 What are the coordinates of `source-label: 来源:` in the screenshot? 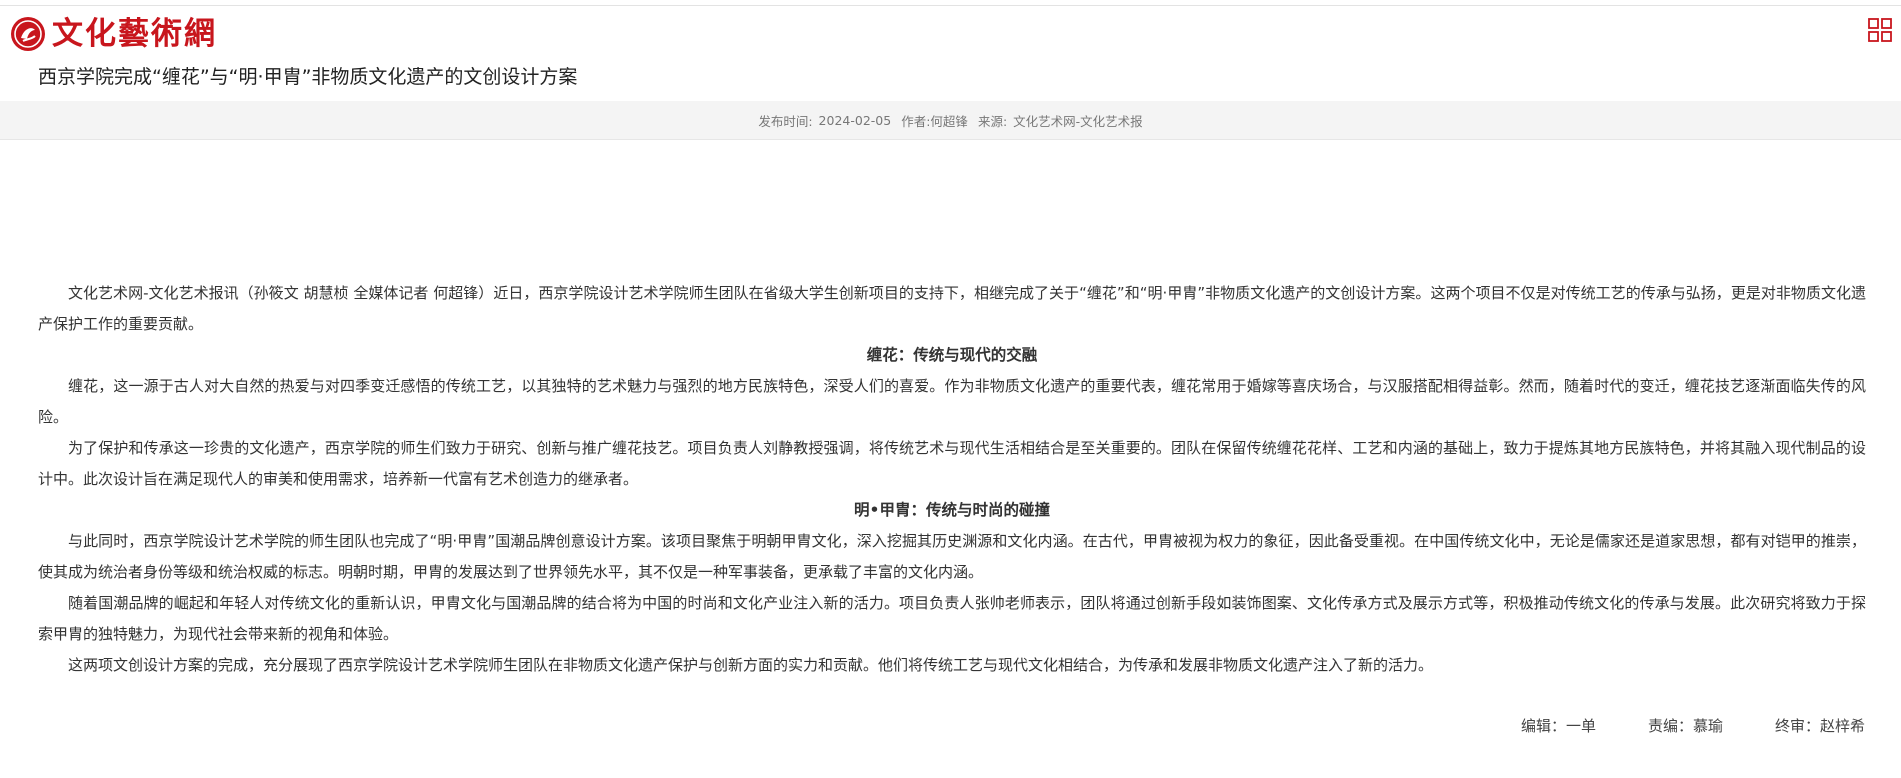 It's located at (992, 121).